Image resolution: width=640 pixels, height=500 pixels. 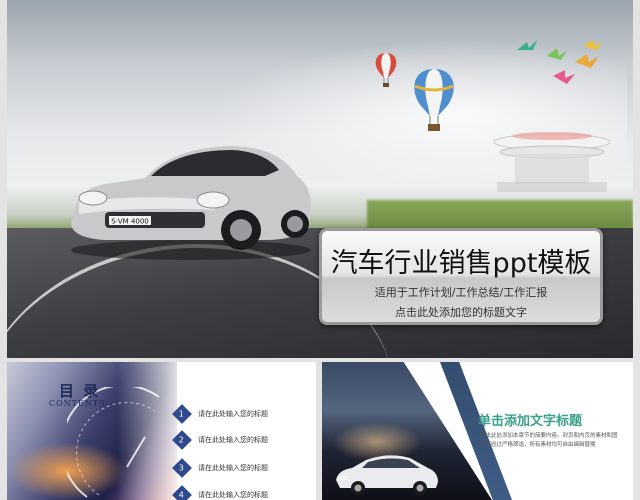 I want to click on white-sedan-image, so click(x=387, y=475).